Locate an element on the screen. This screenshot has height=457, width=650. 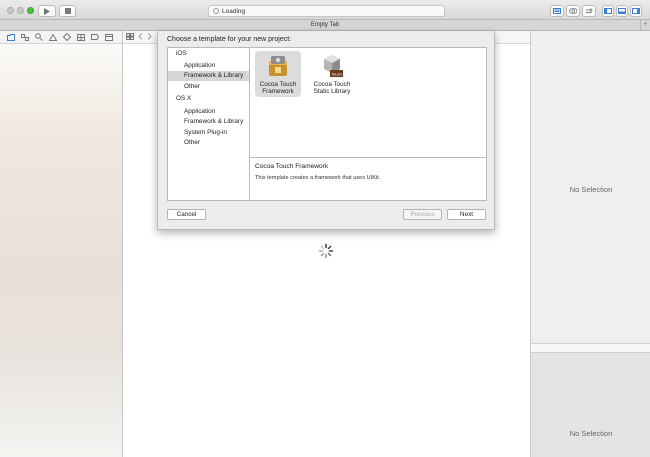
assistant-editor-button is located at coordinates (573, 11).